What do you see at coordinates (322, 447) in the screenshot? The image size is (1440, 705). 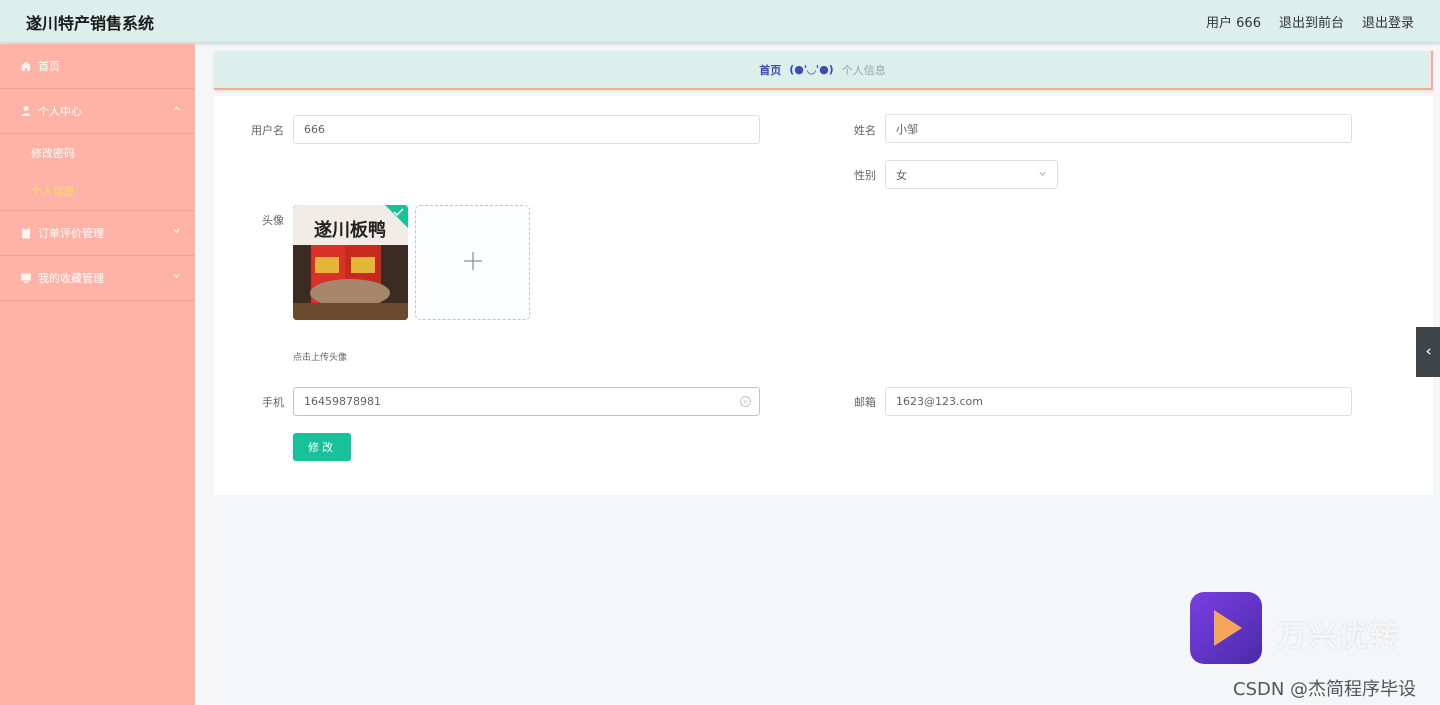 I see `submit-button: 修改` at bounding box center [322, 447].